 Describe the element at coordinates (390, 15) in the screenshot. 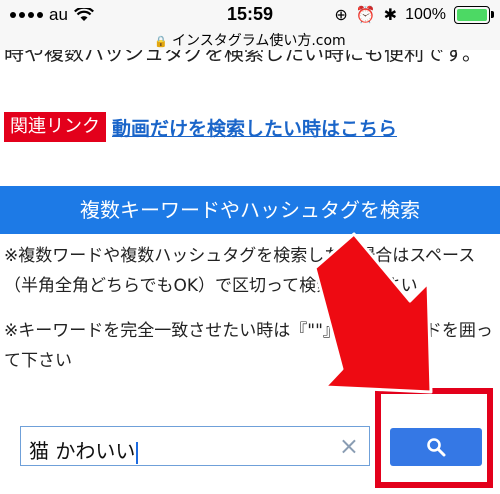

I see `bluetooth-icon: ✱` at that location.